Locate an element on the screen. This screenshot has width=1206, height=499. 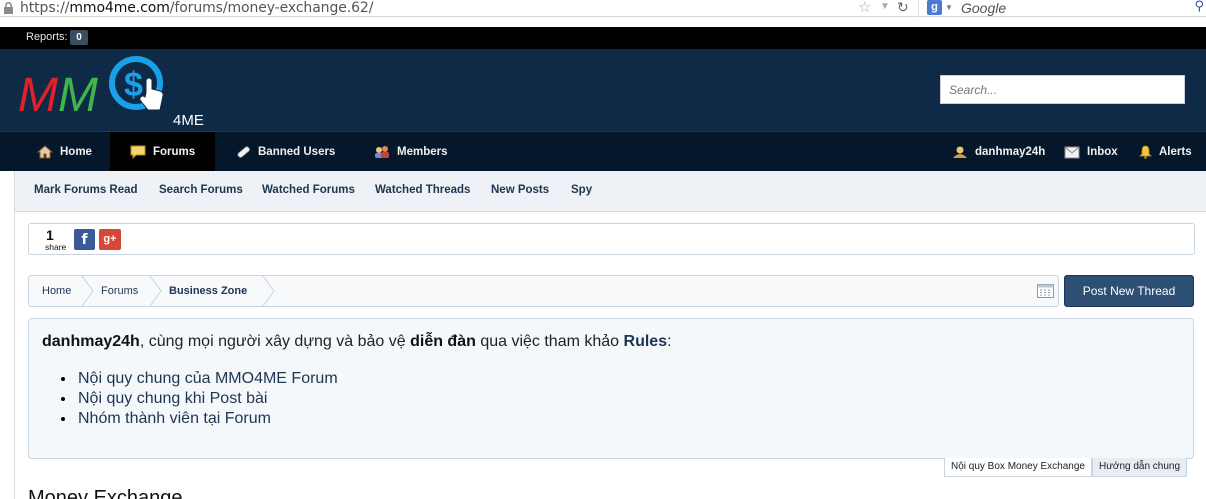
forum-title: Money Exchange is located at coordinates (105, 493).